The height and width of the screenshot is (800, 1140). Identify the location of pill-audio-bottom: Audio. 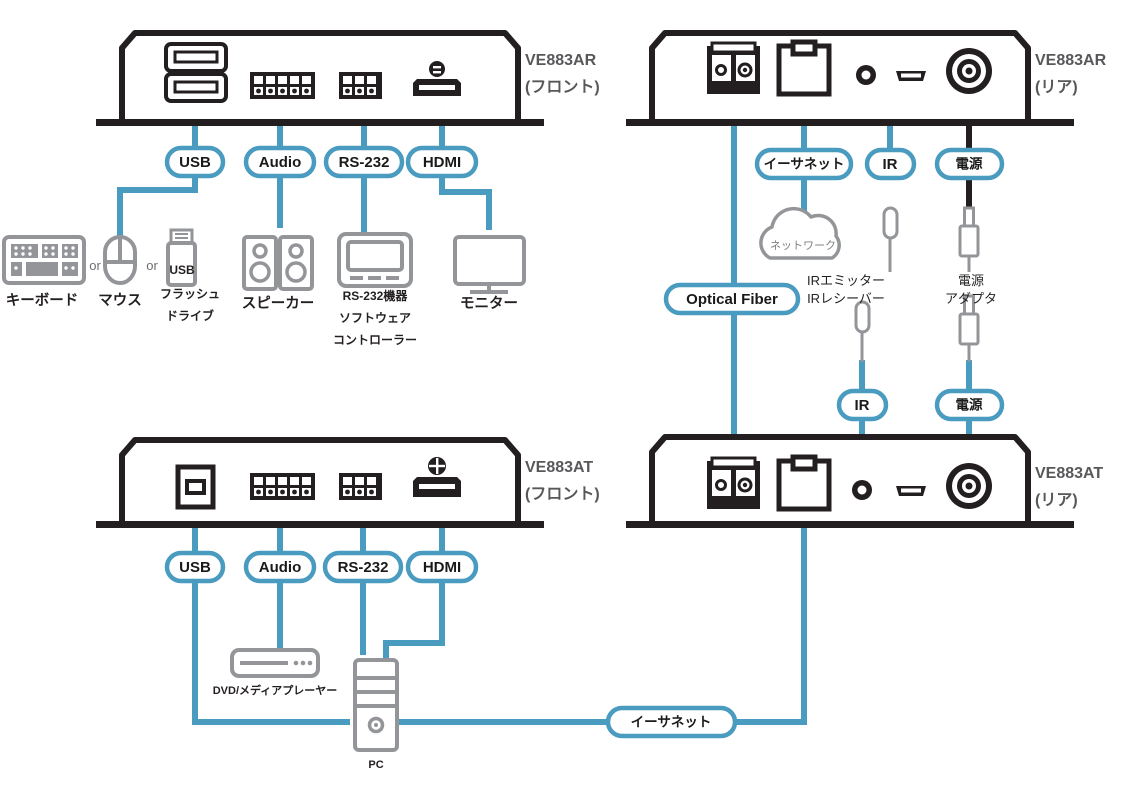
(280, 567).